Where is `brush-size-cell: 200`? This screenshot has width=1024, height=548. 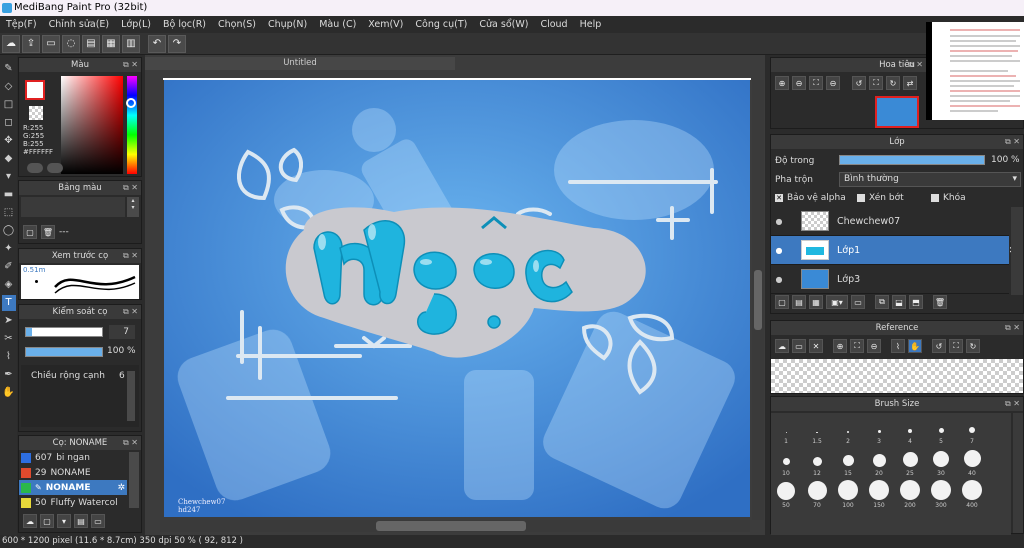
brush-size-cell: 200 is located at coordinates (910, 494).